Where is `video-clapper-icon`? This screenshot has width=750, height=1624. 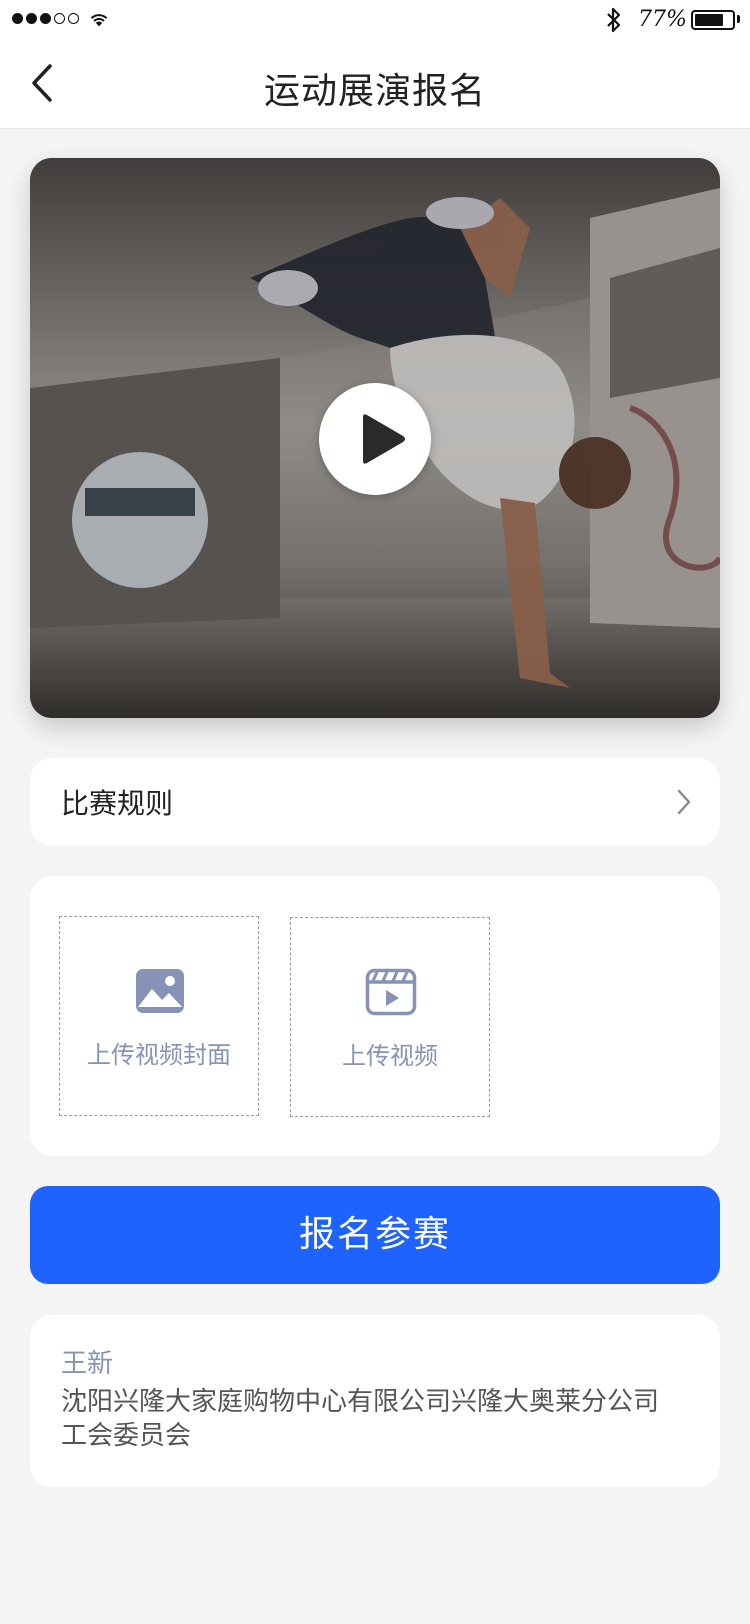
video-clapper-icon is located at coordinates (391, 992).